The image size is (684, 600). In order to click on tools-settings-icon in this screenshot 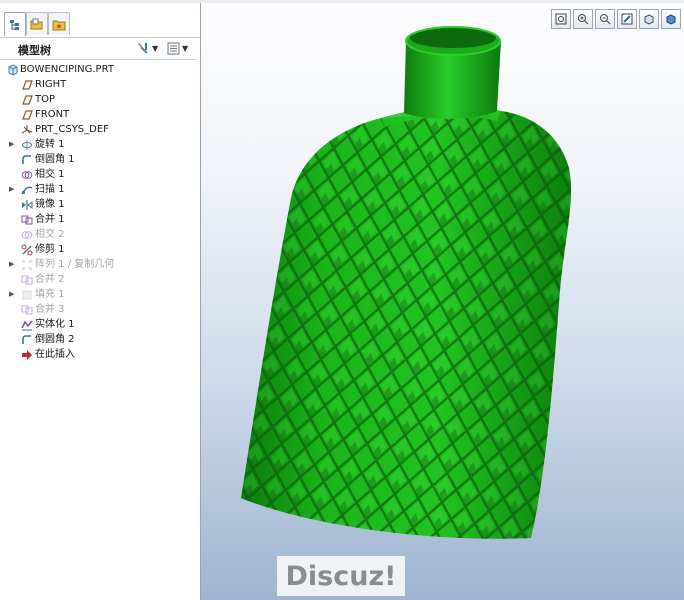, I will do `click(143, 48)`.